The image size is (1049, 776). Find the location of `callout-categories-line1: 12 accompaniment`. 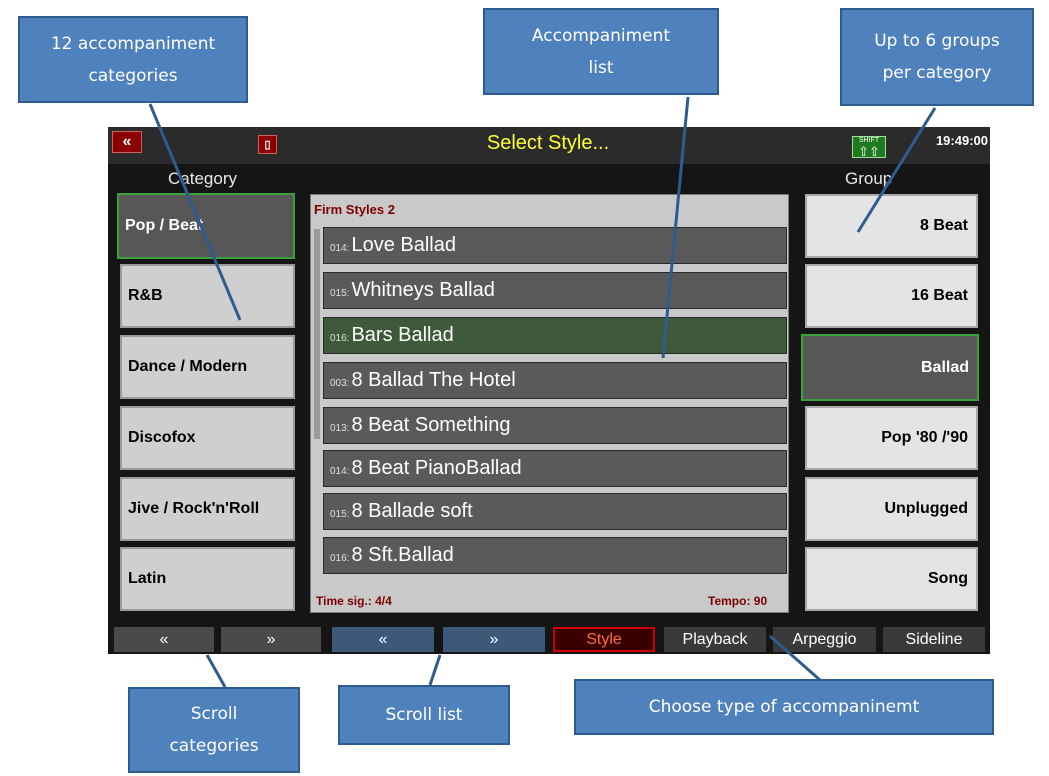

callout-categories-line1: 12 accompaniment is located at coordinates (133, 43).